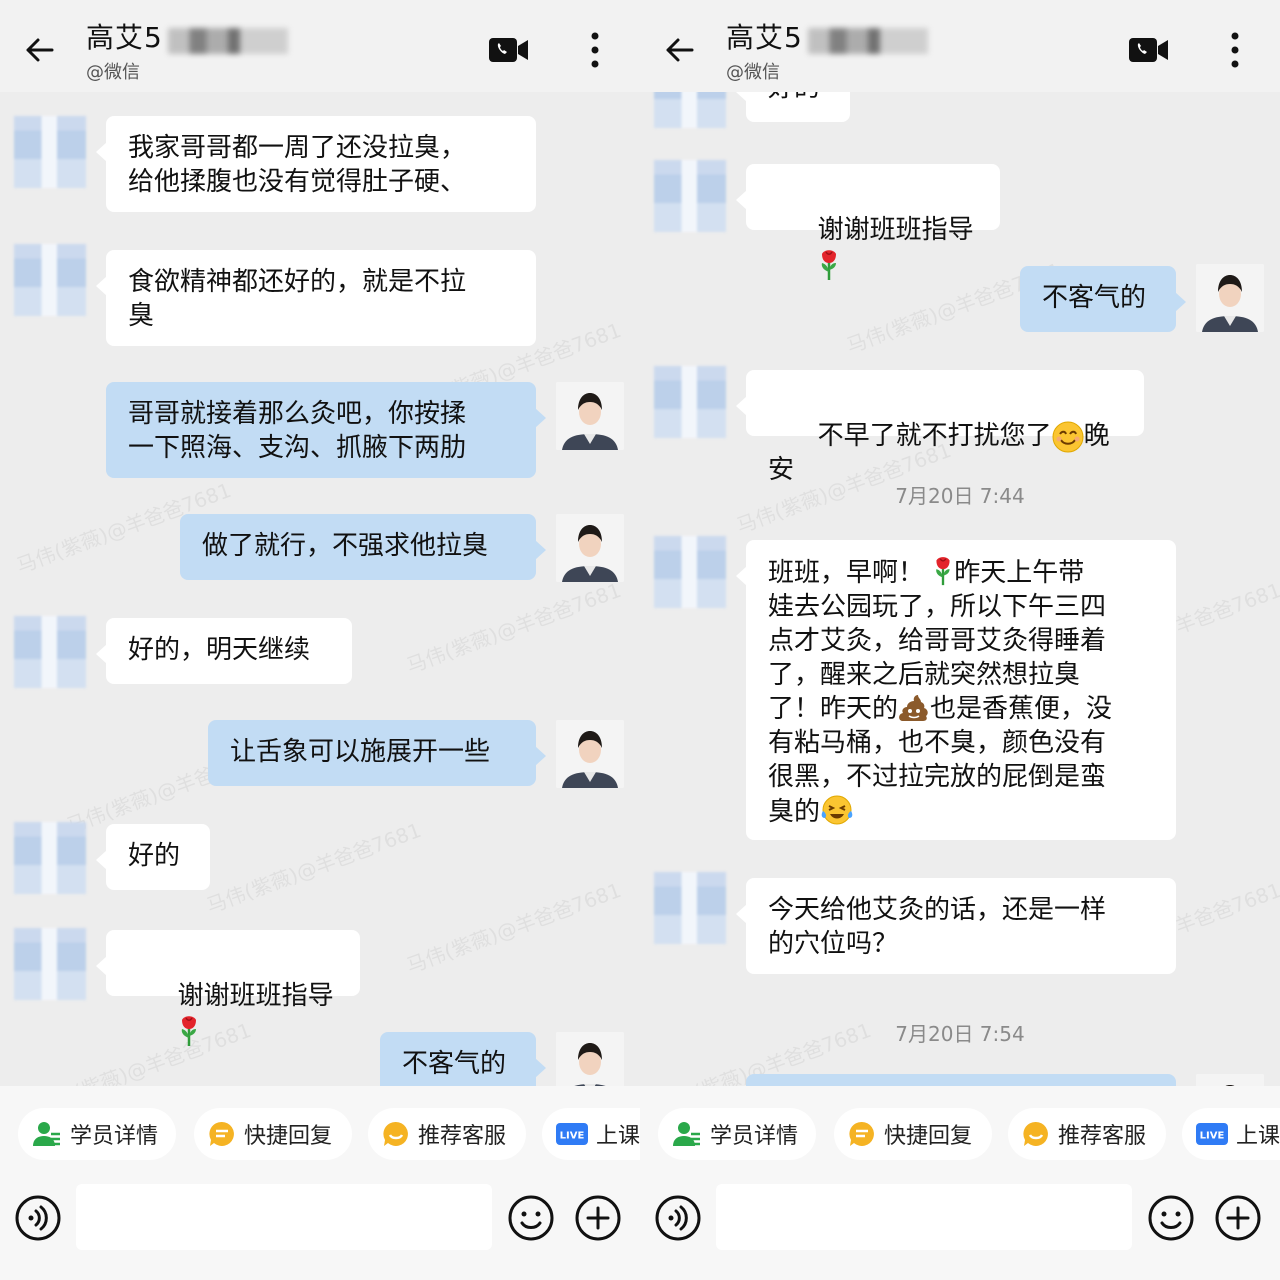 This screenshot has height=1280, width=1280. Describe the element at coordinates (224, 651) in the screenshot. I see `message-bubble: 好的，明天继续` at that location.